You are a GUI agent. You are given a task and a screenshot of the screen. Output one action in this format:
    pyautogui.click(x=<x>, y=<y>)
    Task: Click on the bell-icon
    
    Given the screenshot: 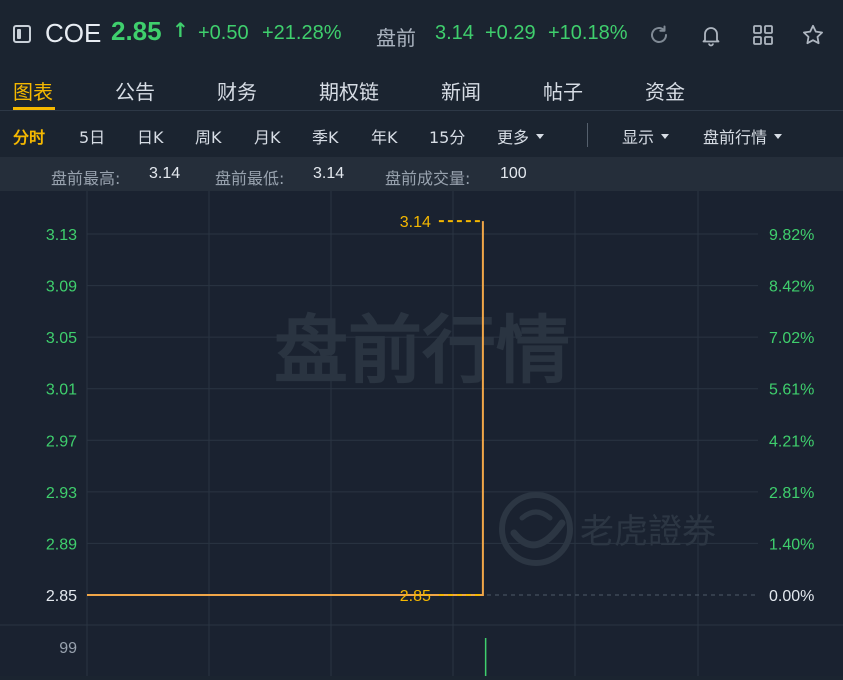 What is the action you would take?
    pyautogui.click(x=711, y=35)
    